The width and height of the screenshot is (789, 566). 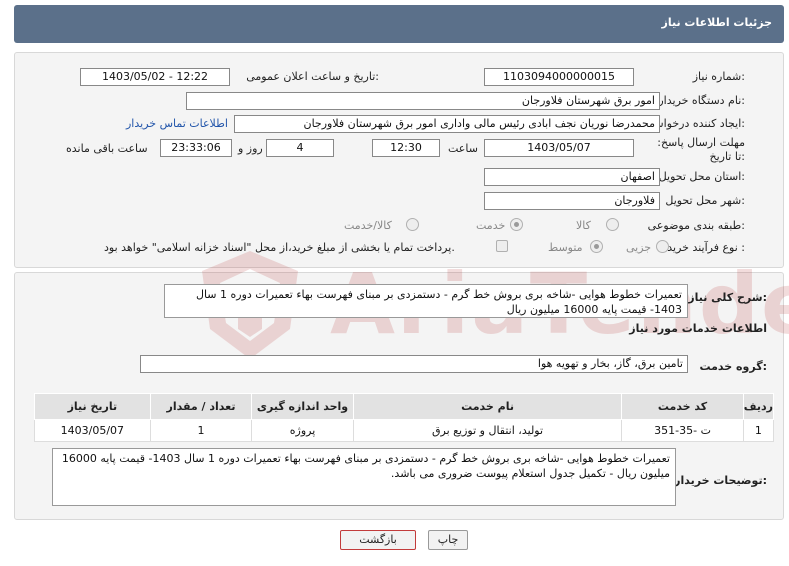 I want to click on cell-service-name: تولید، انتقال و توزیع برق, so click(x=487, y=430).